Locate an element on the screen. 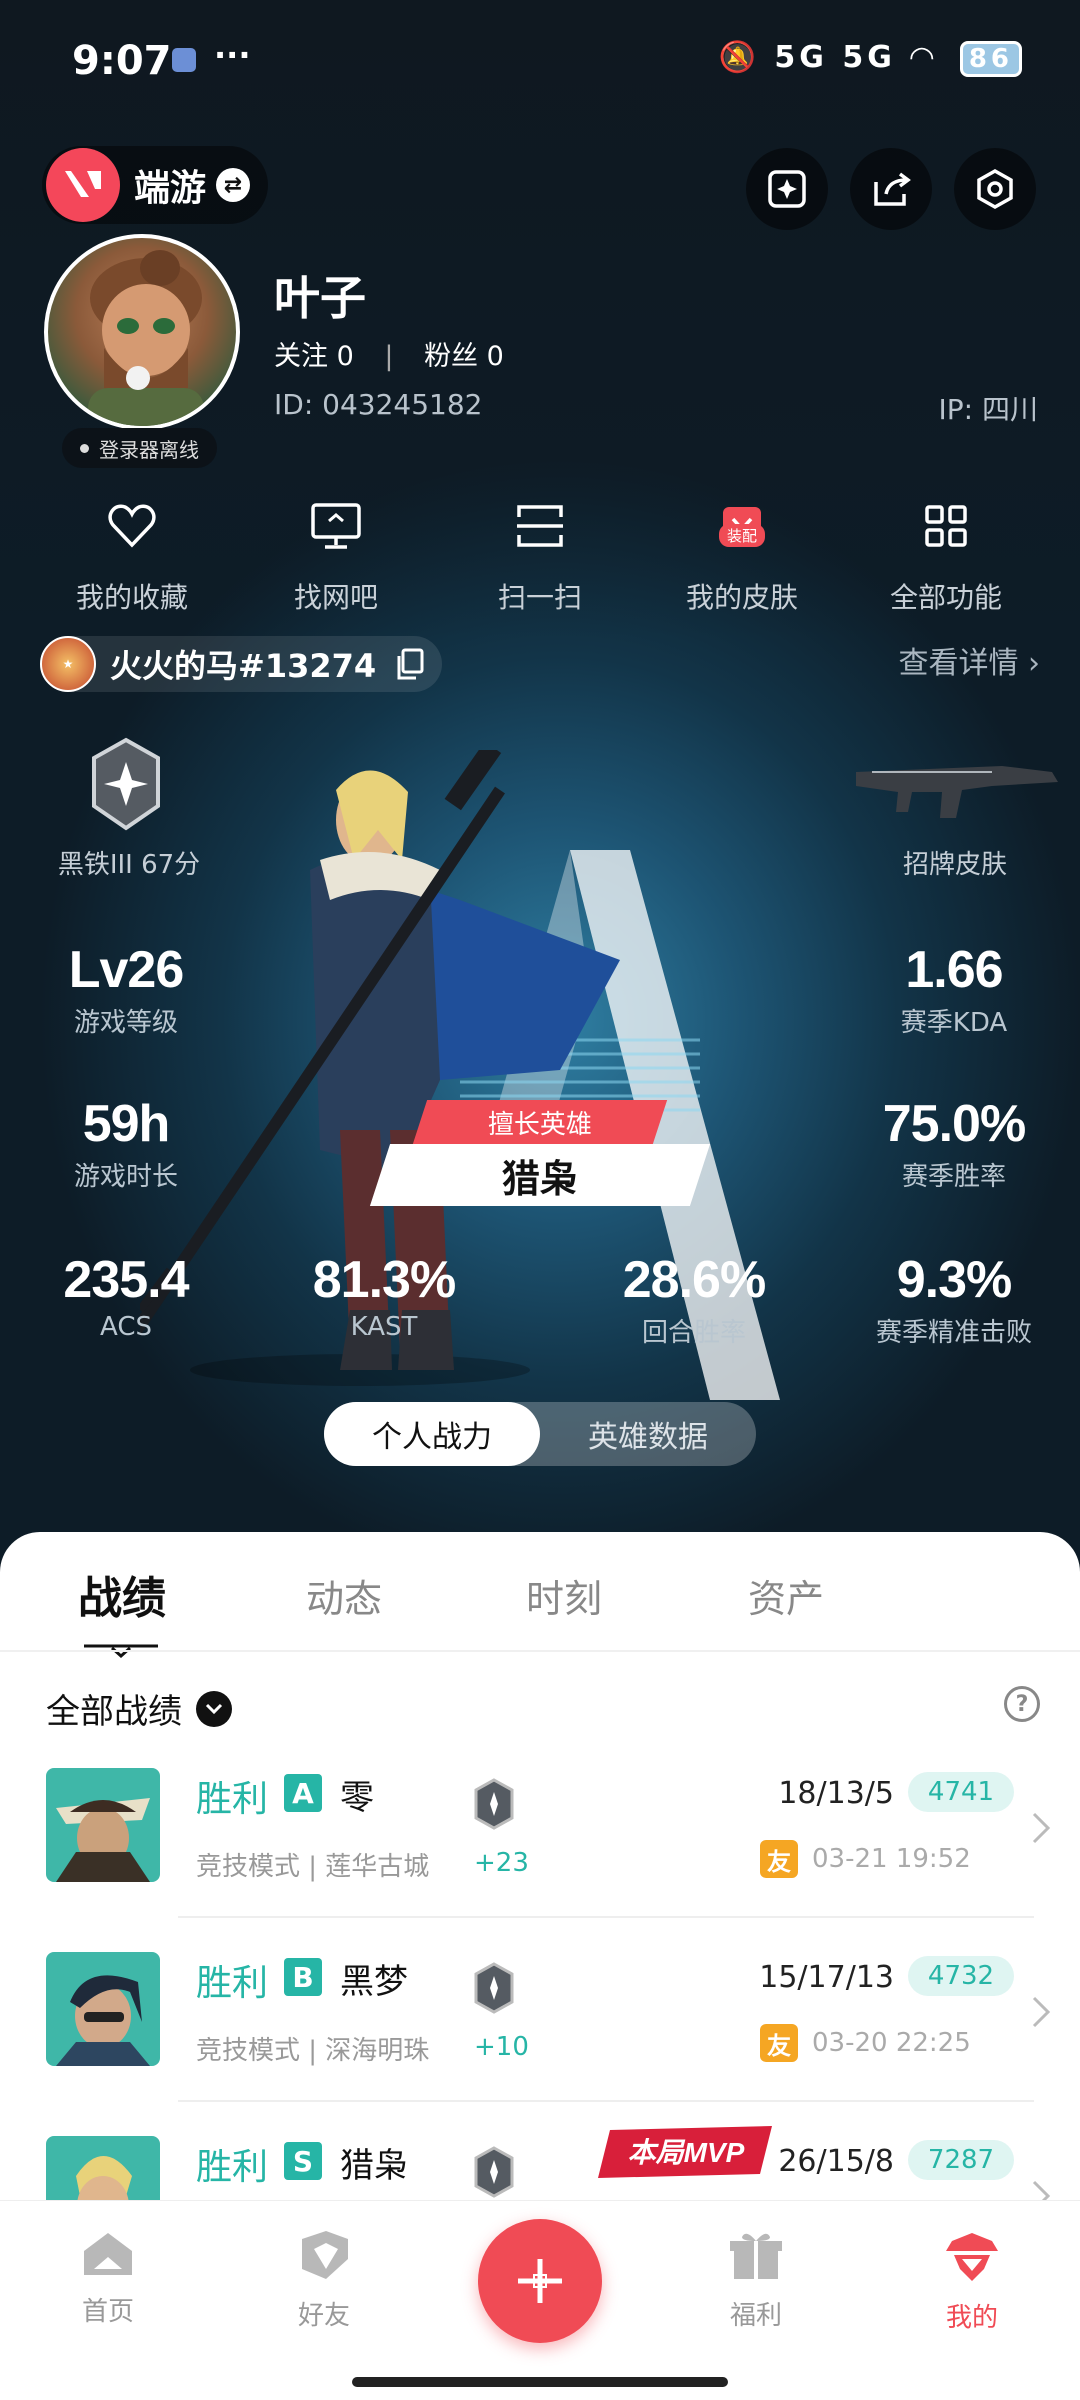  content-tabs: 战绩 动态 时刻 资产 is located at coordinates (540, 1610).